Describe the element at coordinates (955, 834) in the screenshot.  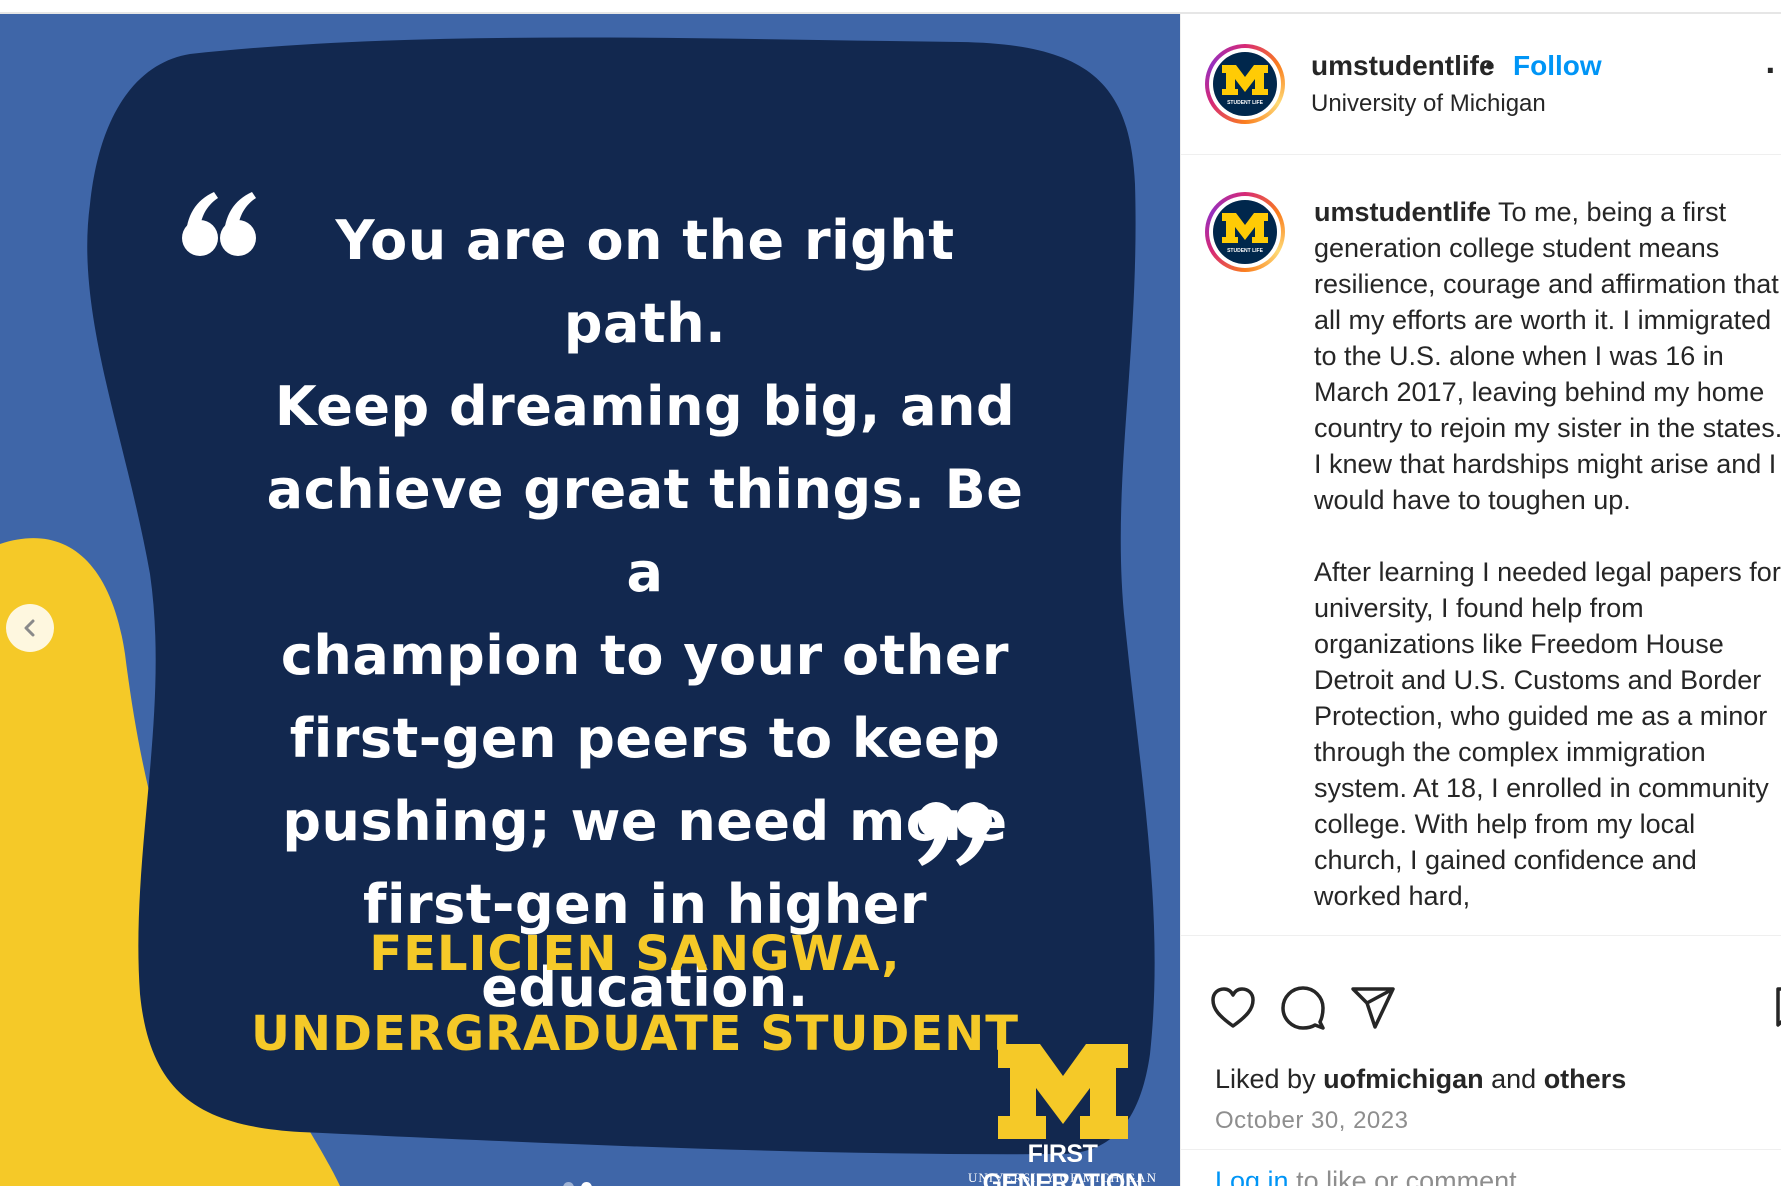
I see `close-quote-icon` at that location.